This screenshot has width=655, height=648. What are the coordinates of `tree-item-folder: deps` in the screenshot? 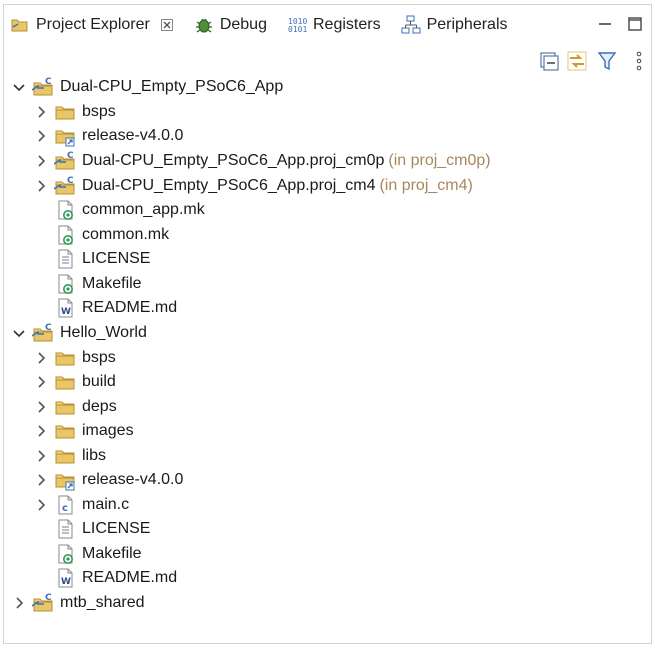 It's located at (75, 407).